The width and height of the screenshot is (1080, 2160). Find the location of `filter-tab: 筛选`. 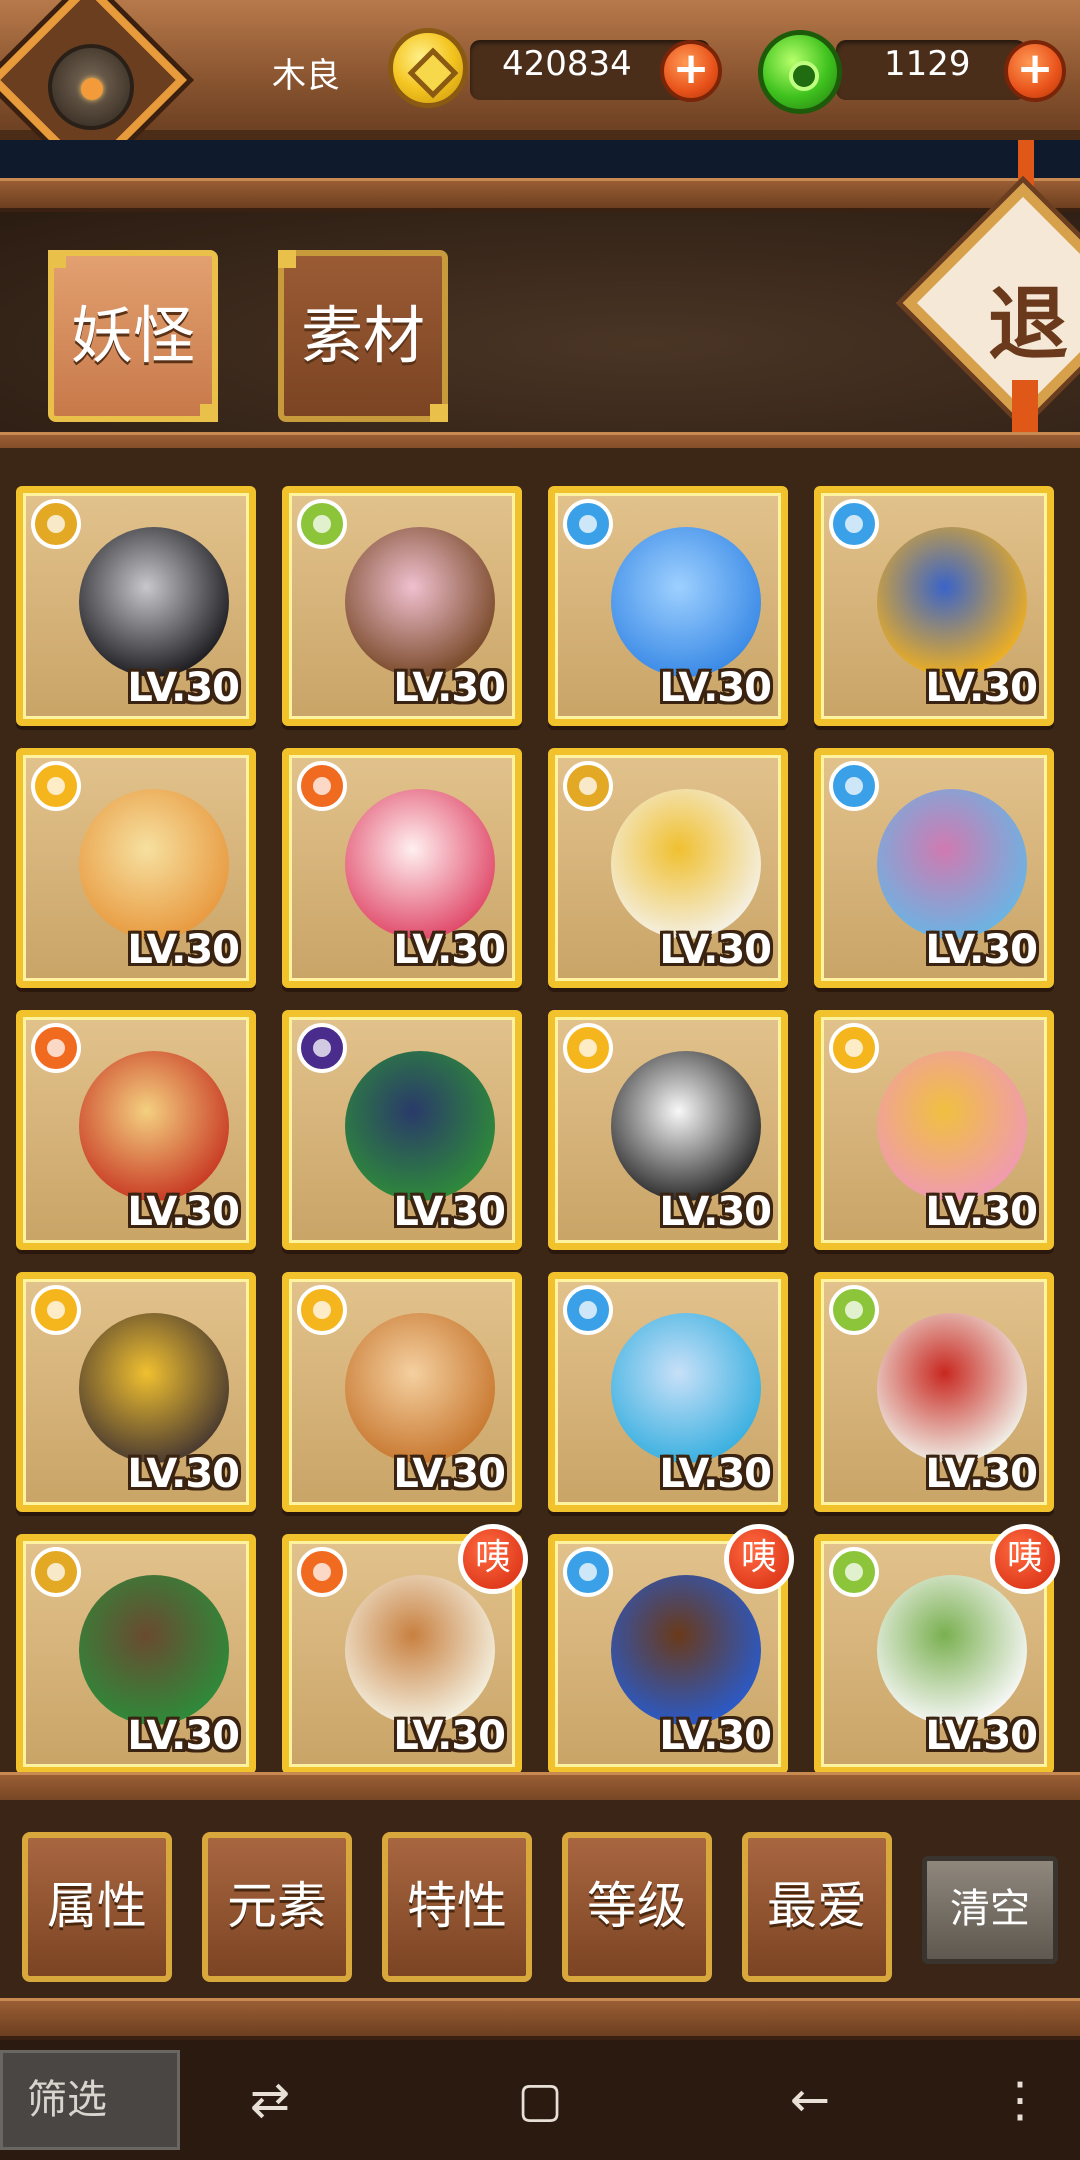

filter-tab: 筛选 is located at coordinates (90, 2100).